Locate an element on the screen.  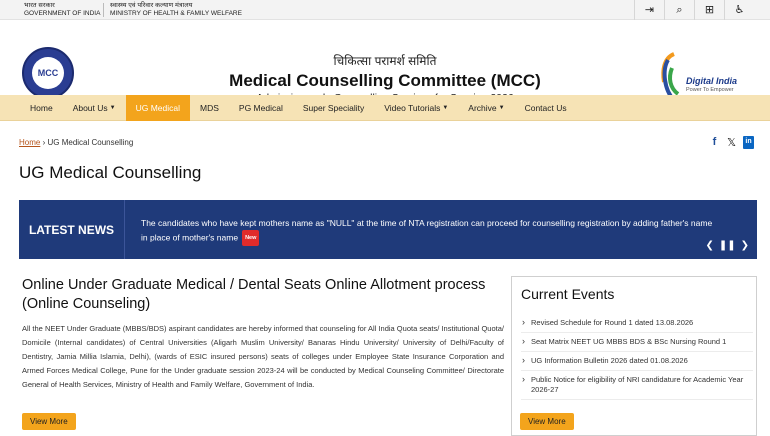
current-events-title: Current Events is located at coordinates (568, 294).